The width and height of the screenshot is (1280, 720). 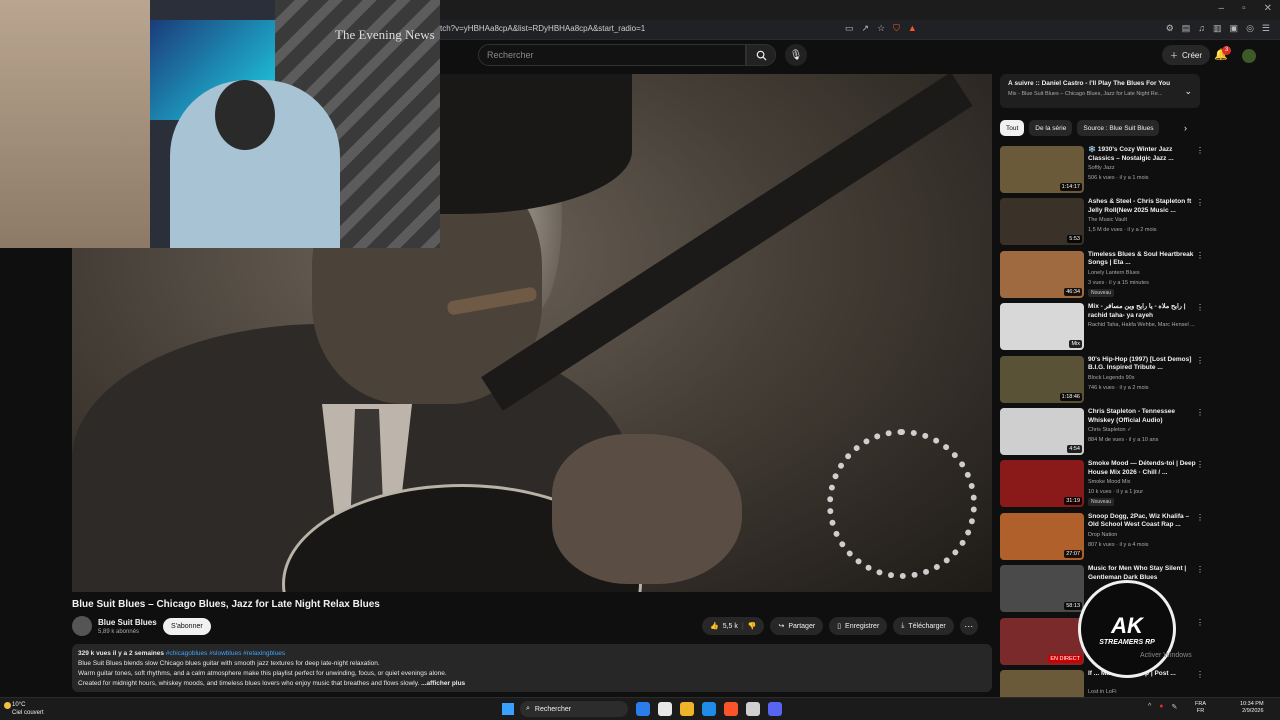 I want to click on video-thumbnail: 46:34, so click(x=1042, y=274).